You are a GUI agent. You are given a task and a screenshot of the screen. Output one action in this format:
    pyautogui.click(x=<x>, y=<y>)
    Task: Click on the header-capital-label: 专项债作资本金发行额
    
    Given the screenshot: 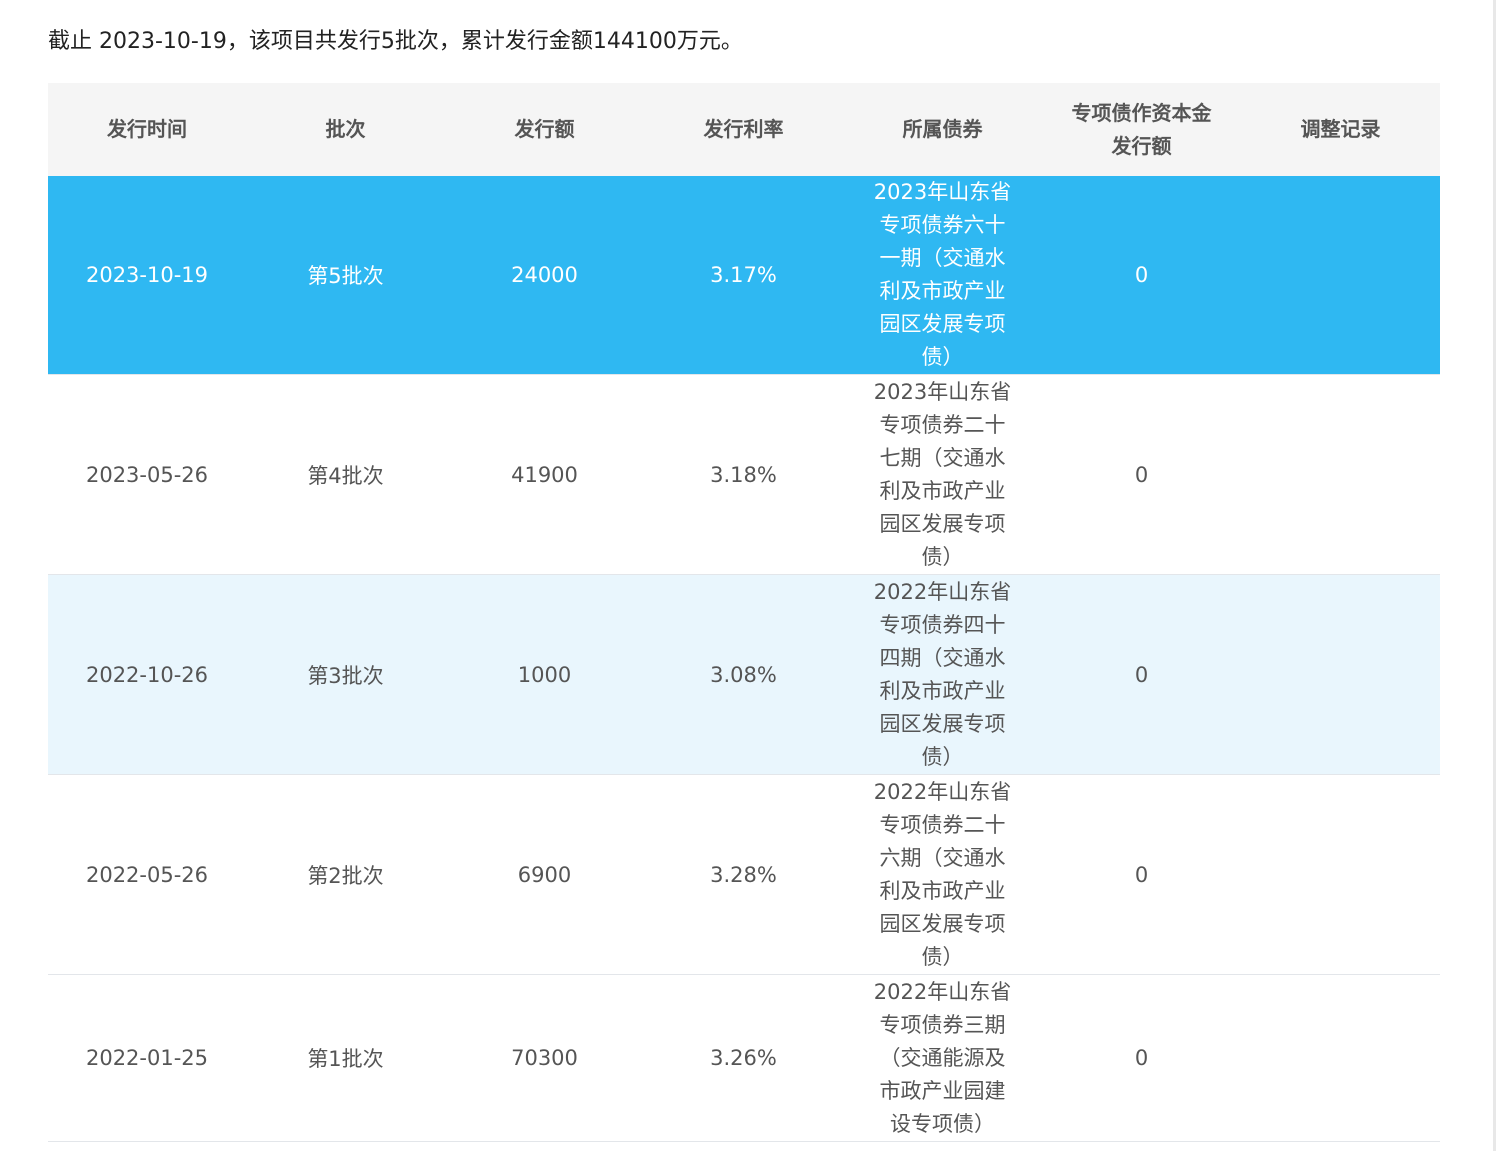 What is the action you would take?
    pyautogui.click(x=1141, y=129)
    